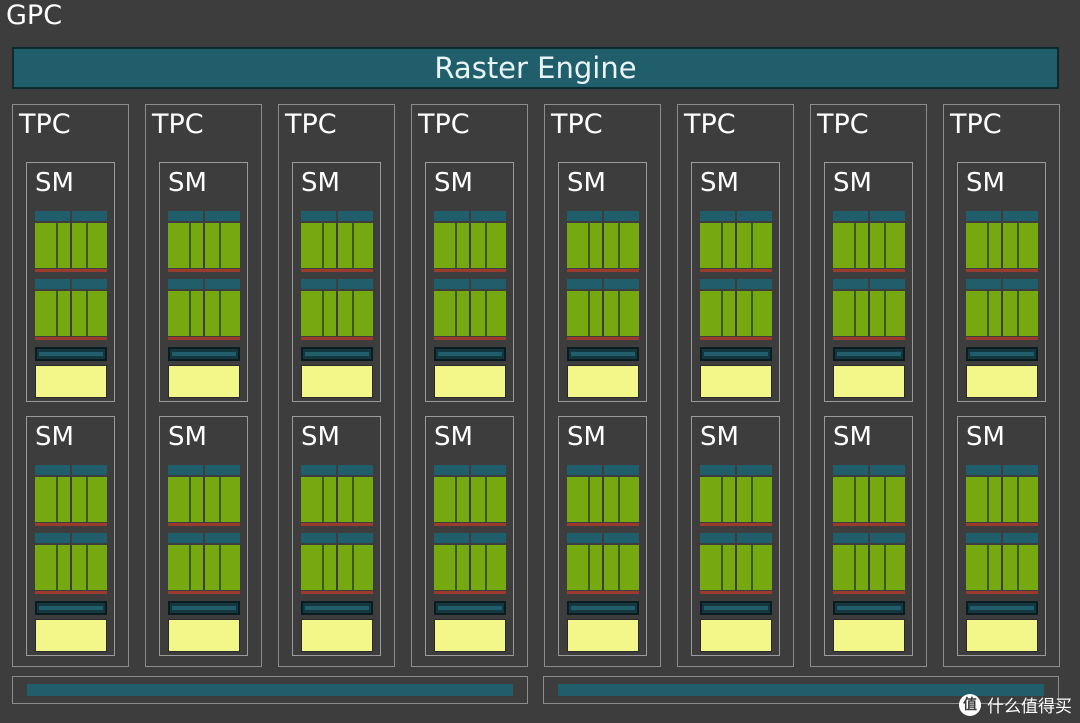  I want to click on watermark-text: 什么值得买, so click(1029, 707).